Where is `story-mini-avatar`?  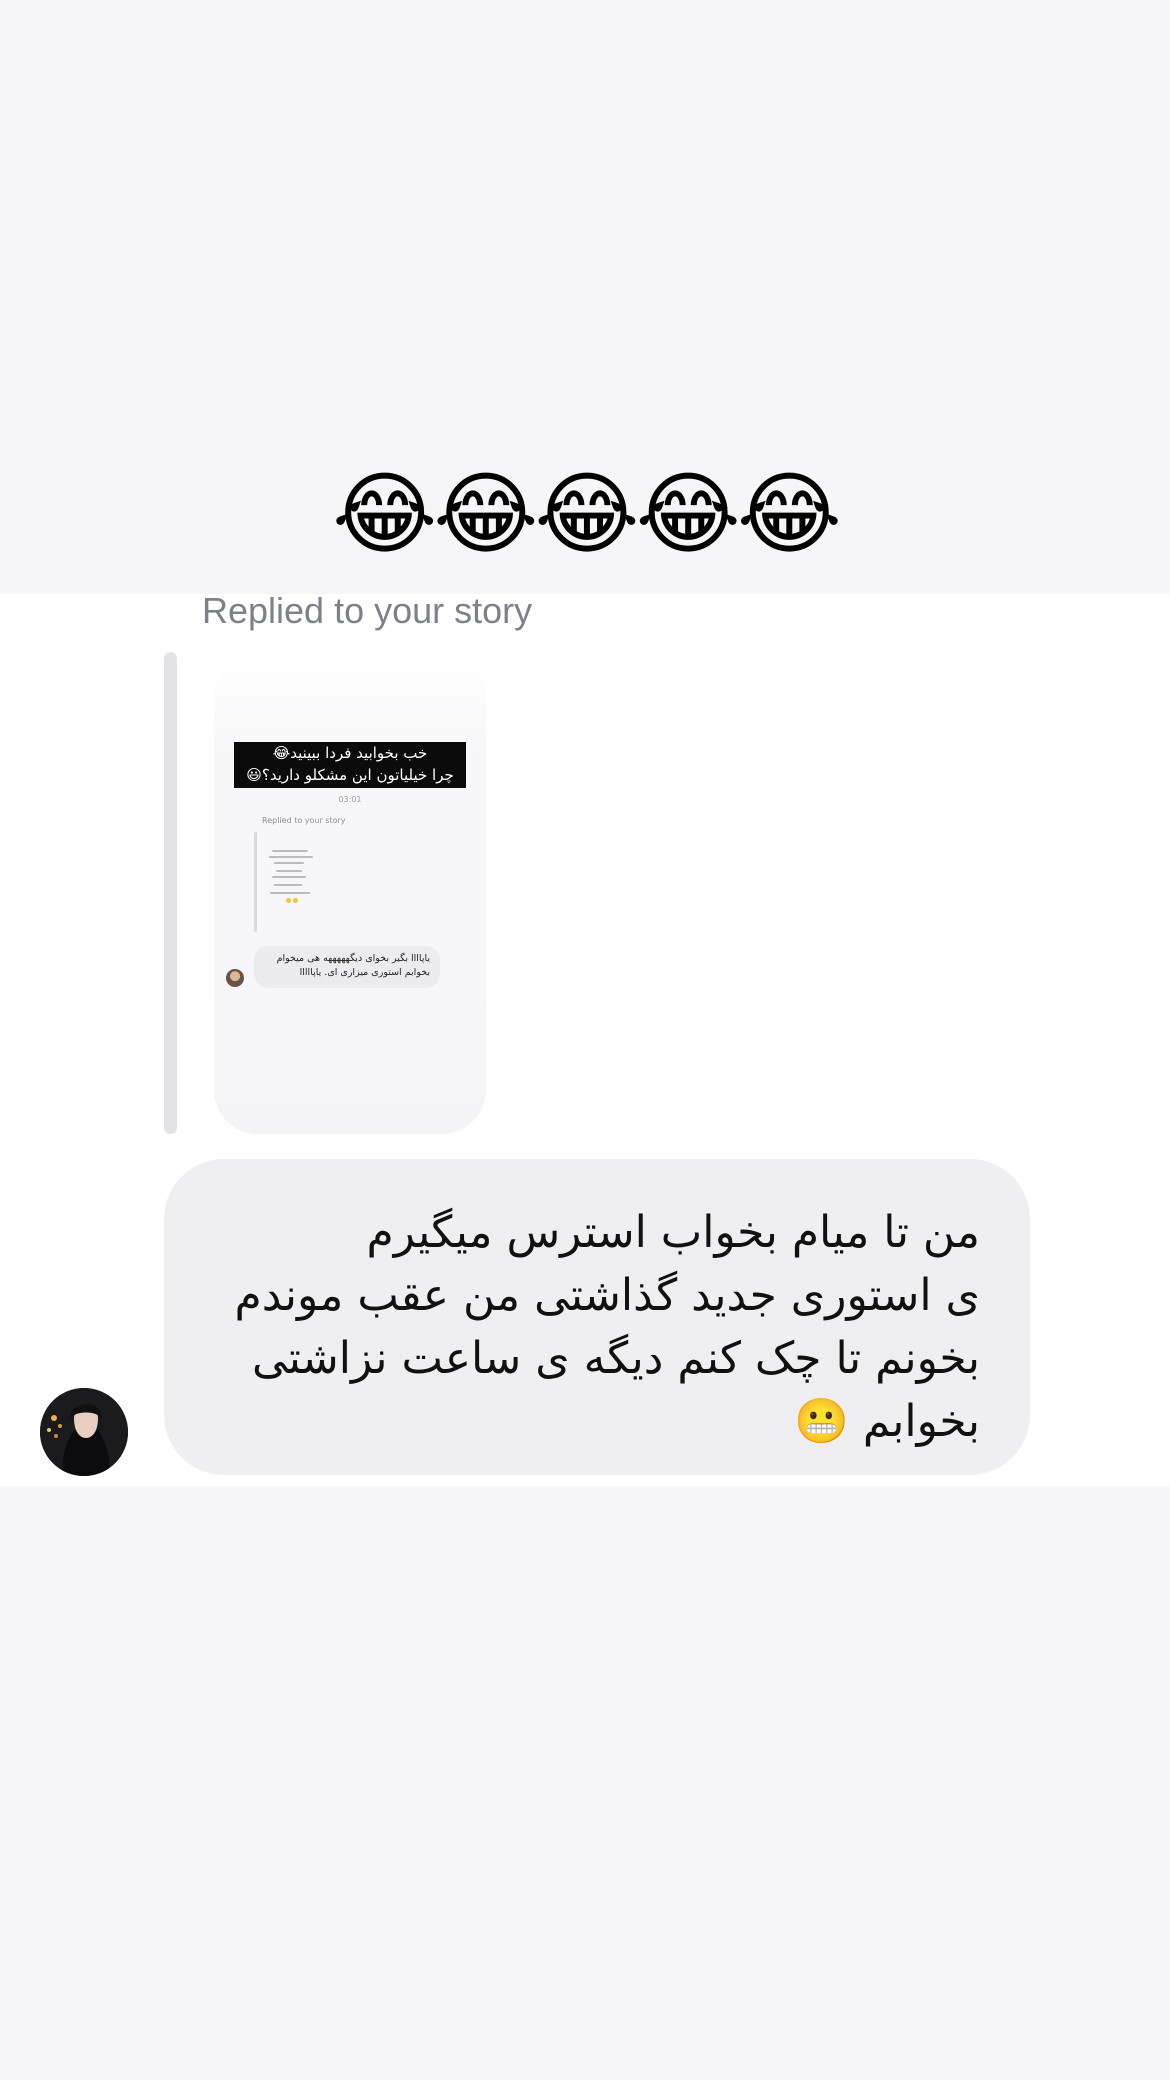
story-mini-avatar is located at coordinates (235, 978).